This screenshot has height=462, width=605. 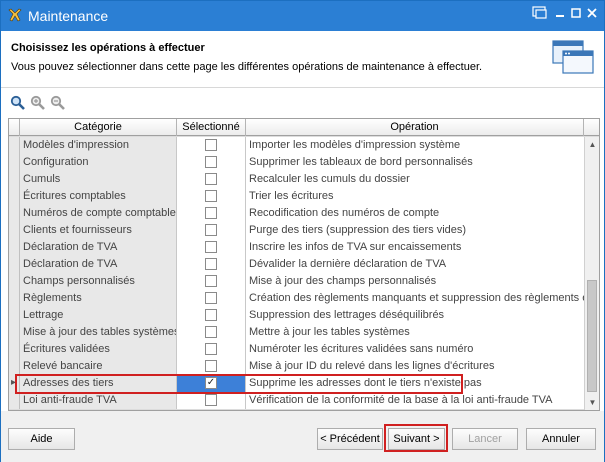 I want to click on table-row: Cumuls Recalculer les cumuls du dossier, so click(x=296, y=179).